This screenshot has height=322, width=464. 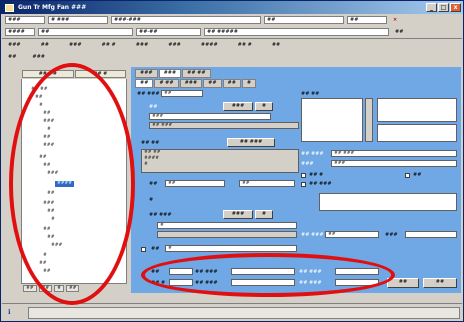 I want to click on bottom-row-2-field, so click(x=181, y=282).